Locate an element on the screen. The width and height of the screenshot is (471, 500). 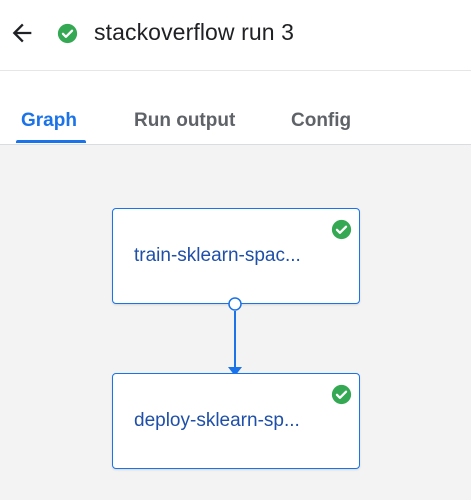
active-tab-indicator is located at coordinates (51, 141).